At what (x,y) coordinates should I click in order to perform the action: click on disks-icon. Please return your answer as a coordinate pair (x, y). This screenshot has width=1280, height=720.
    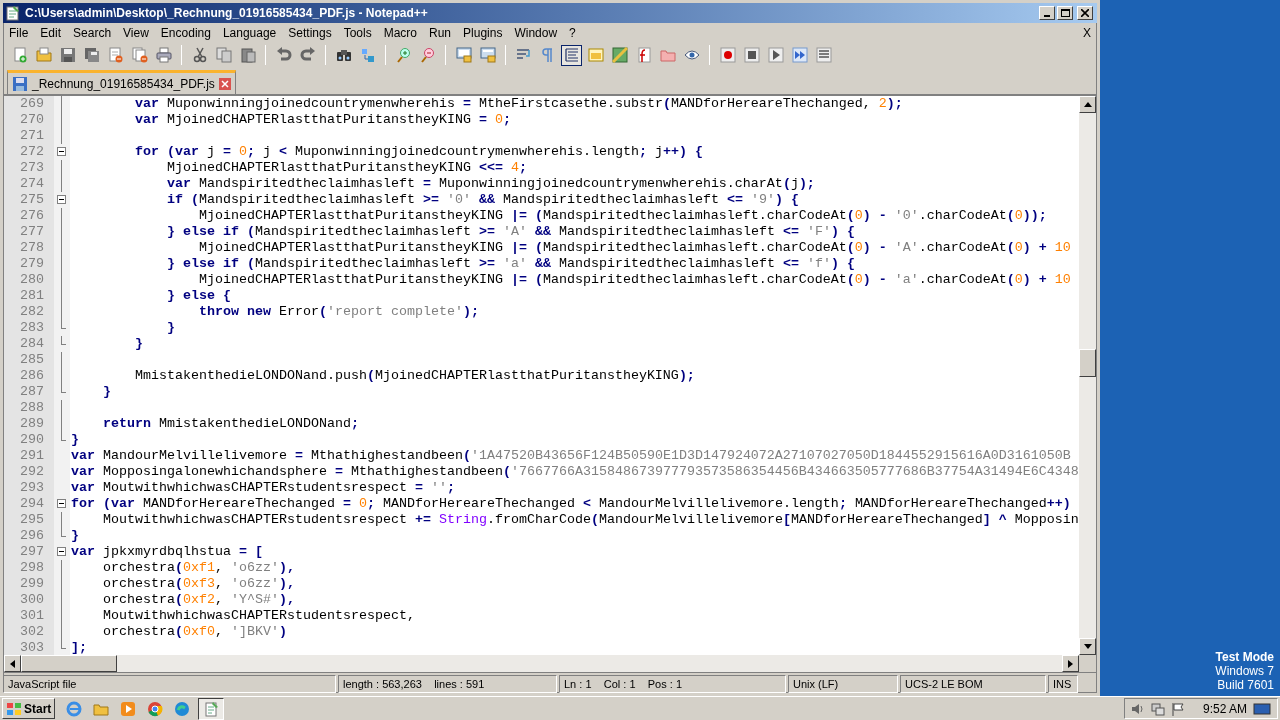
    Looking at the image, I should click on (91, 55).